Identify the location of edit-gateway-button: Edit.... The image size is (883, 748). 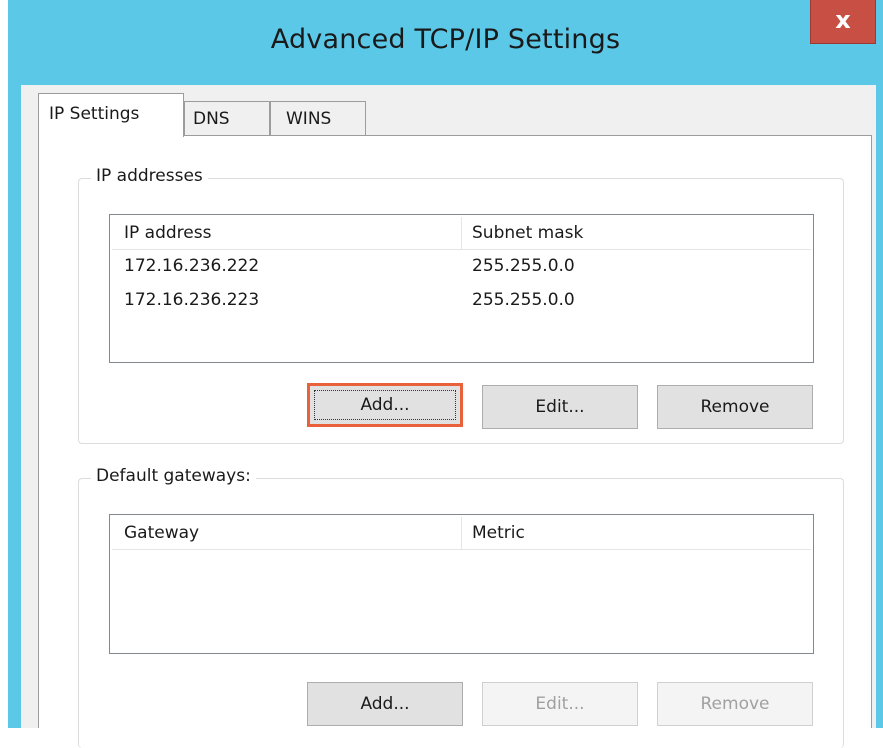
(560, 704).